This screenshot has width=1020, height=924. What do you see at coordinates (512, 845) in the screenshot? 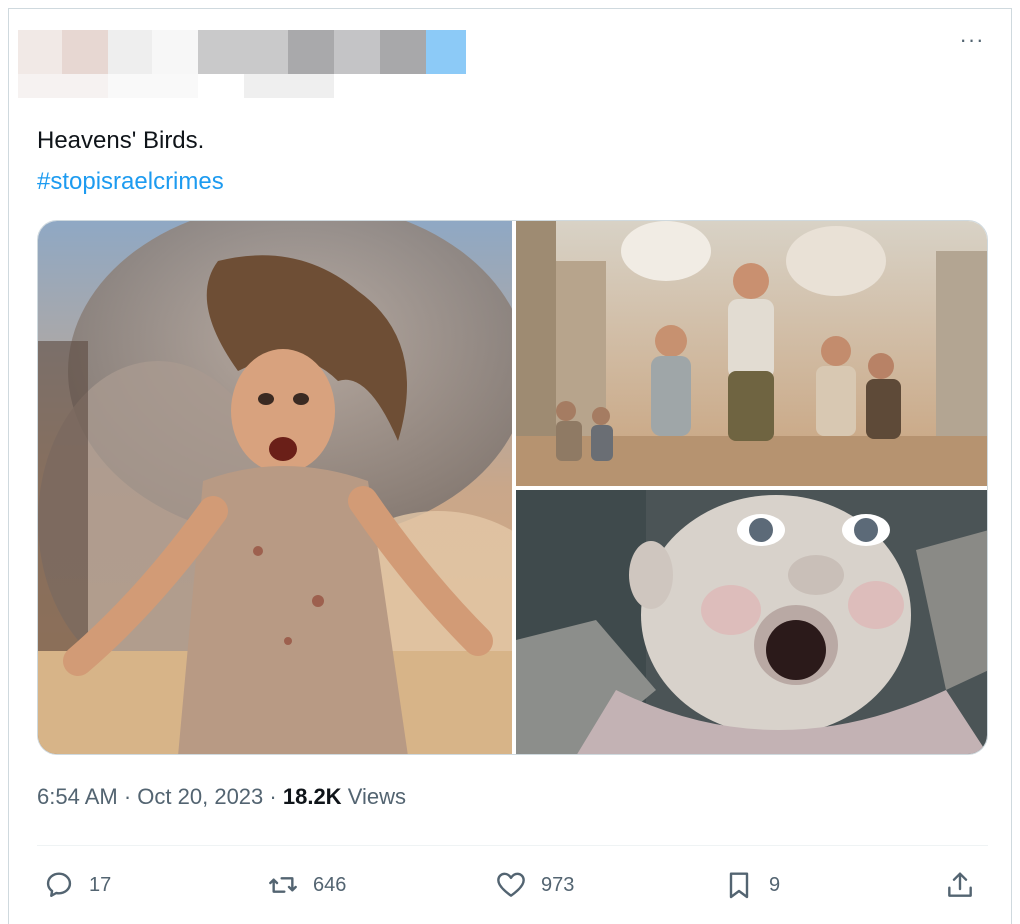
I see `divider` at bounding box center [512, 845].